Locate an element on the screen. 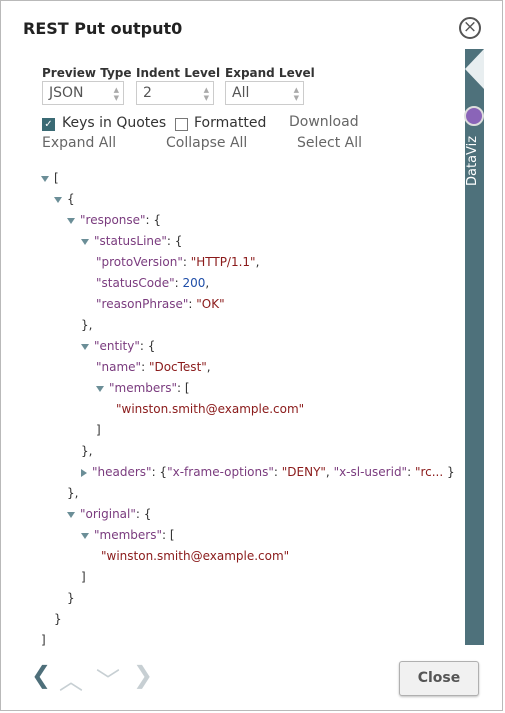 Image resolution: width=505 pixels, height=713 pixels. tree-node-root: [ is located at coordinates (50, 178).